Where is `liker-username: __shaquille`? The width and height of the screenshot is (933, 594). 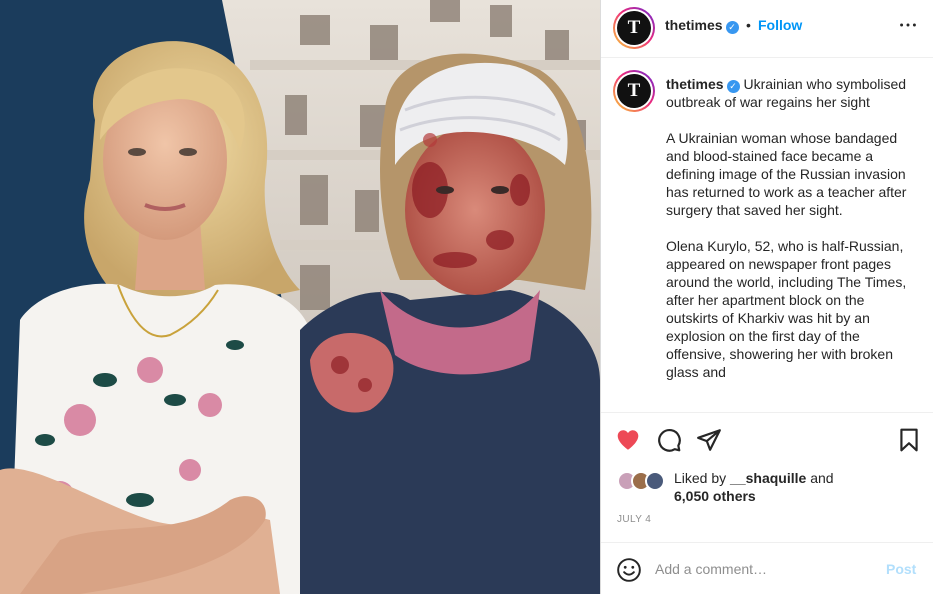 liker-username: __shaquille is located at coordinates (768, 478).